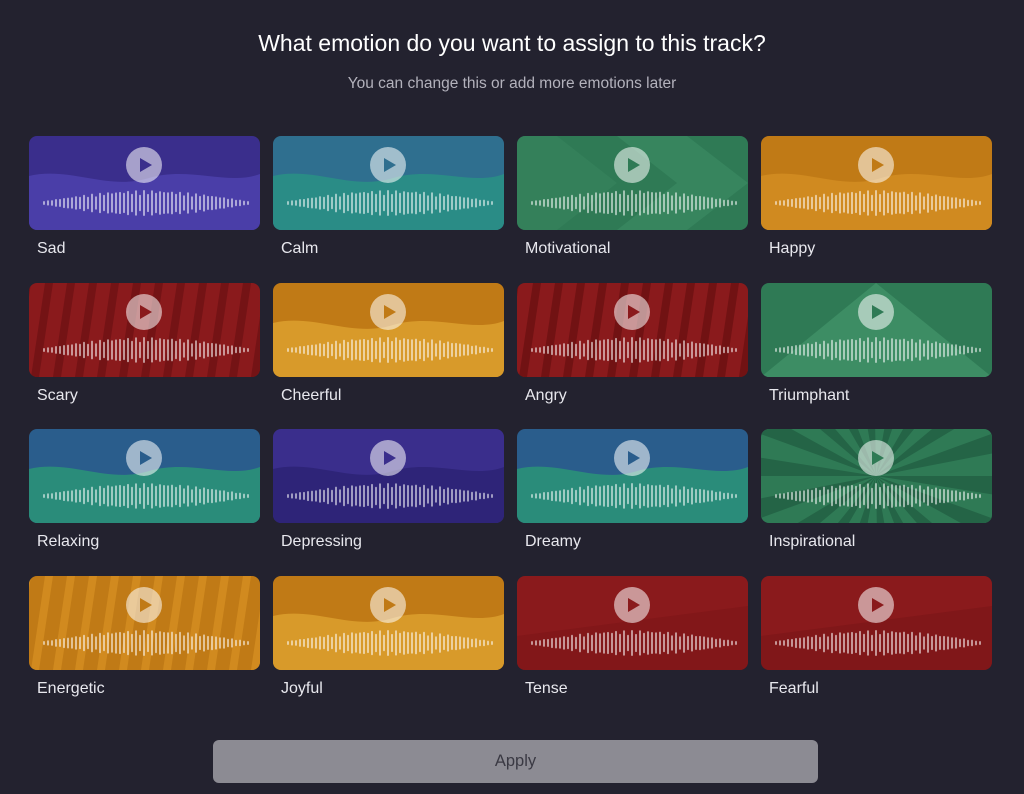  Describe the element at coordinates (812, 541) in the screenshot. I see `emotion-label: Inspirational` at that location.